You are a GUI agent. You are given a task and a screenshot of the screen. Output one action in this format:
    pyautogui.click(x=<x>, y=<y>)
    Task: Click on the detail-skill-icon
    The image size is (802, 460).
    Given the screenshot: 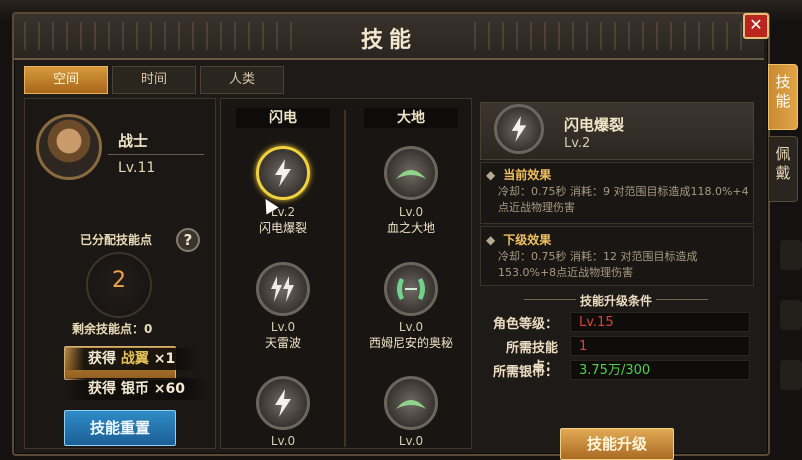 What is the action you would take?
    pyautogui.click(x=519, y=129)
    